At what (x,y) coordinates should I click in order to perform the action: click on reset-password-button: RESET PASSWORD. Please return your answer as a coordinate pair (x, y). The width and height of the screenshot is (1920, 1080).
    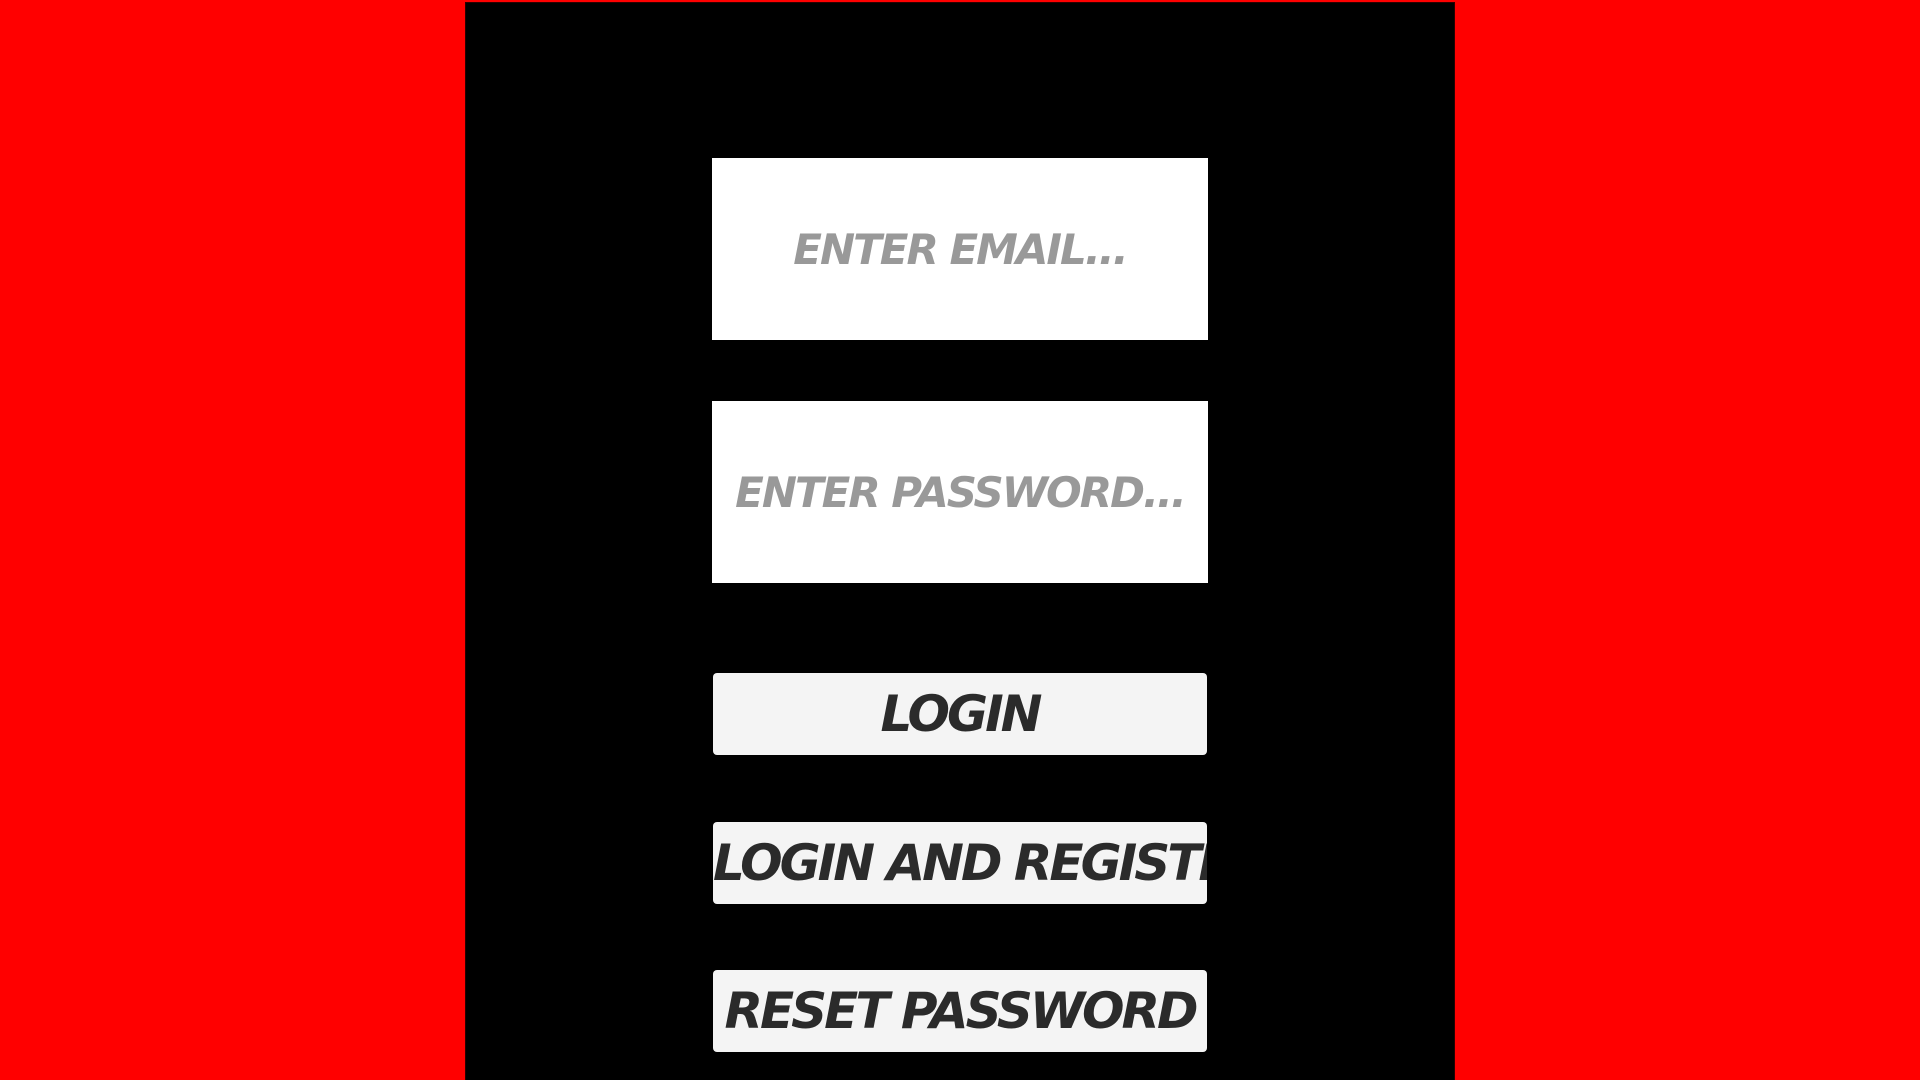
    Looking at the image, I should click on (960, 1011).